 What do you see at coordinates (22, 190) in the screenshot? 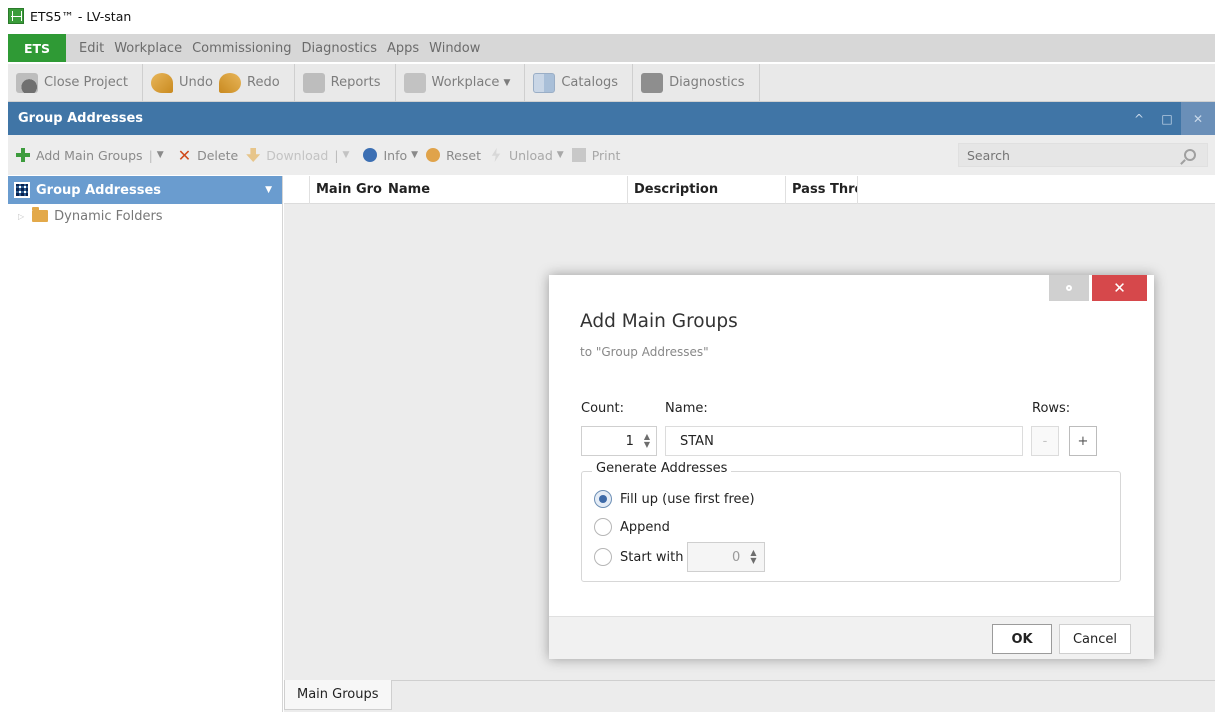
I see `group-addresses-icon` at bounding box center [22, 190].